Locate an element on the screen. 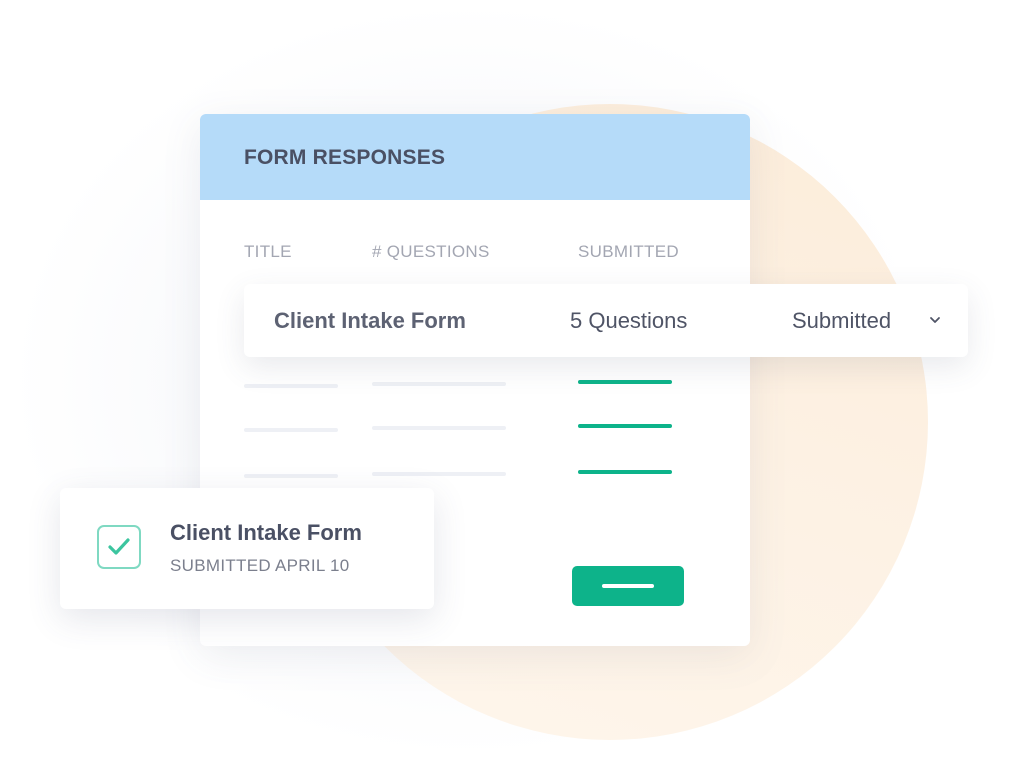  column-header-questions: # QUESTIONS is located at coordinates (431, 251).